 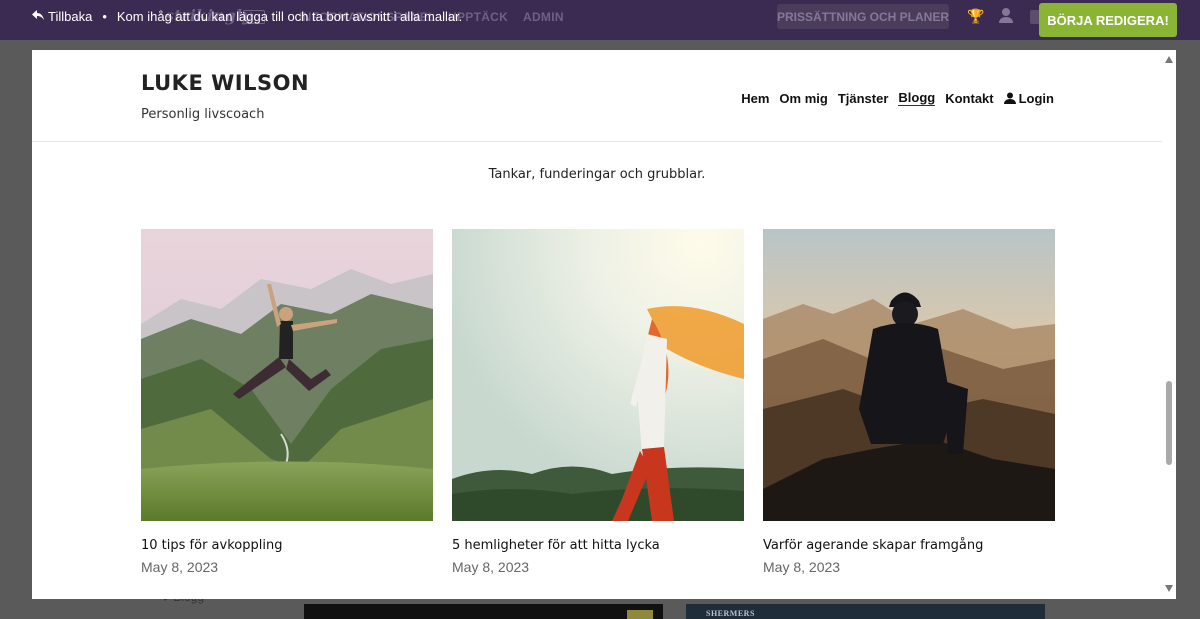 I want to click on site-title: LUKE WILSON, so click(x=225, y=83).